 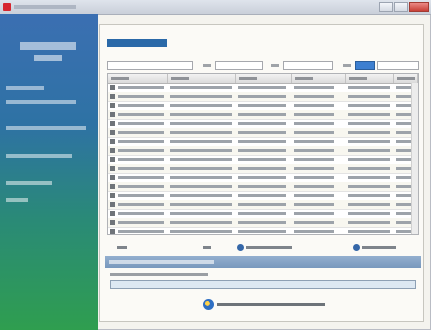 What do you see at coordinates (268, 304) in the screenshot?
I see `start-button` at bounding box center [268, 304].